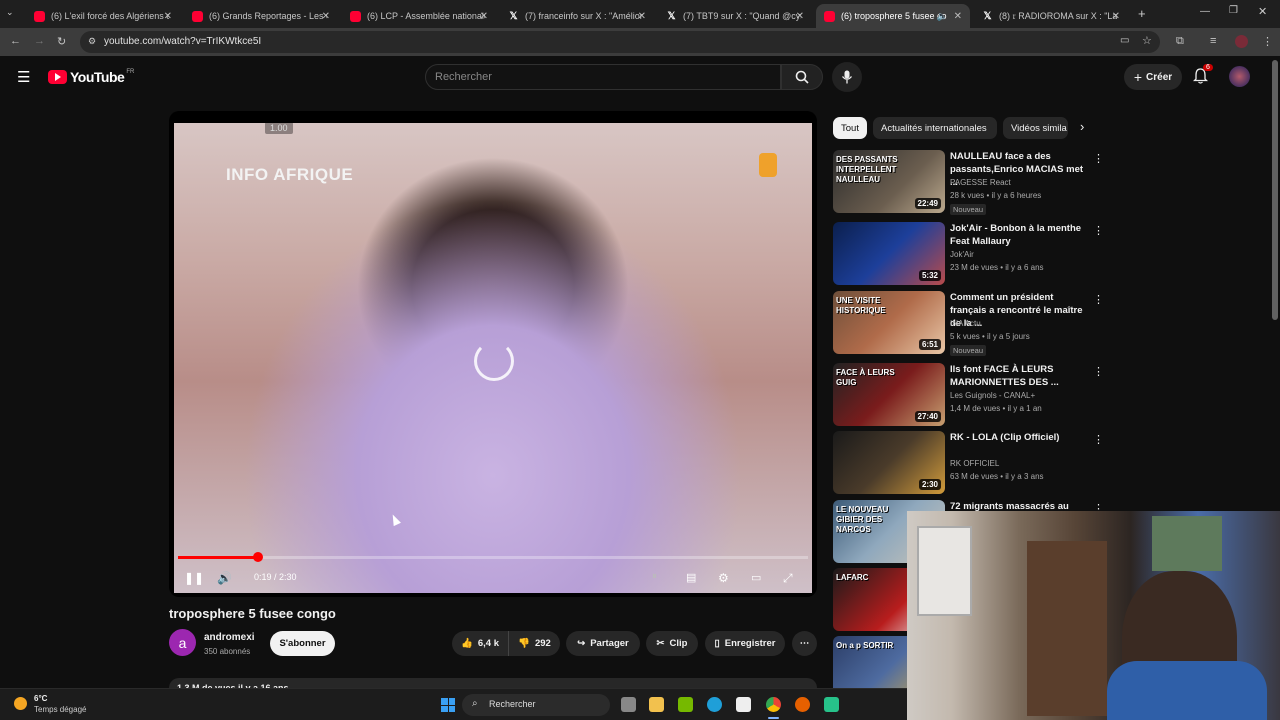 The height and width of the screenshot is (720, 1280). I want to click on reading-list-icon: ≡, so click(1213, 41).